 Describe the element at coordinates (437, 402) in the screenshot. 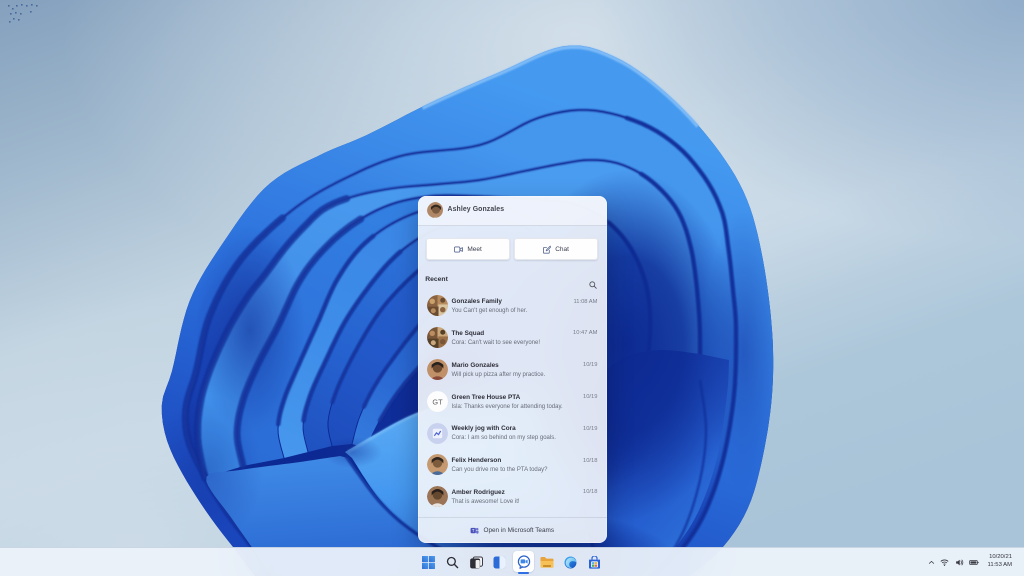

I see `svg-text: GT` at that location.